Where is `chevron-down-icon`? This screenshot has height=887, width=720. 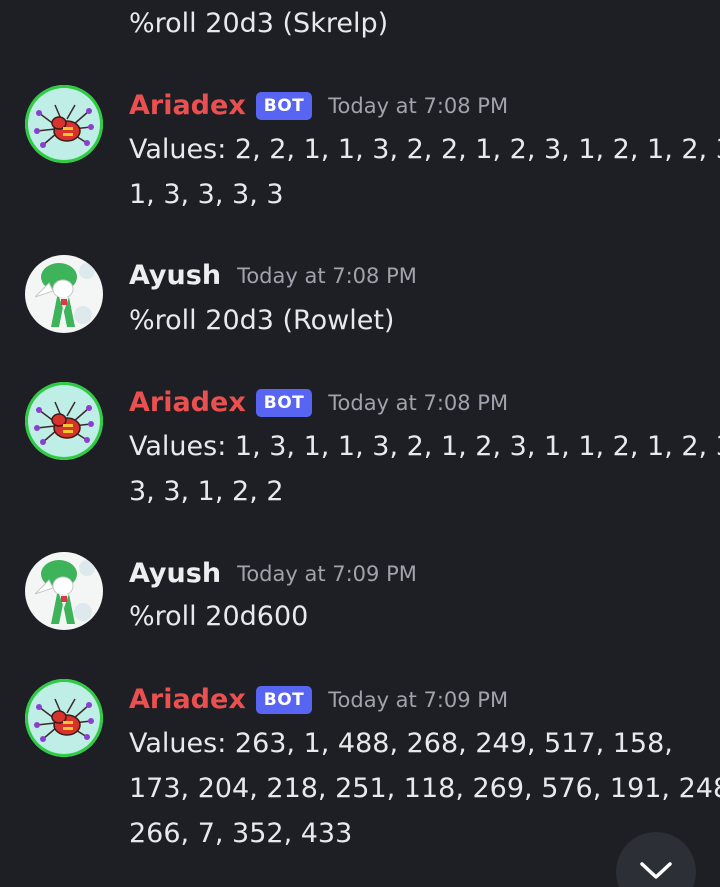
chevron-down-icon is located at coordinates (656, 870).